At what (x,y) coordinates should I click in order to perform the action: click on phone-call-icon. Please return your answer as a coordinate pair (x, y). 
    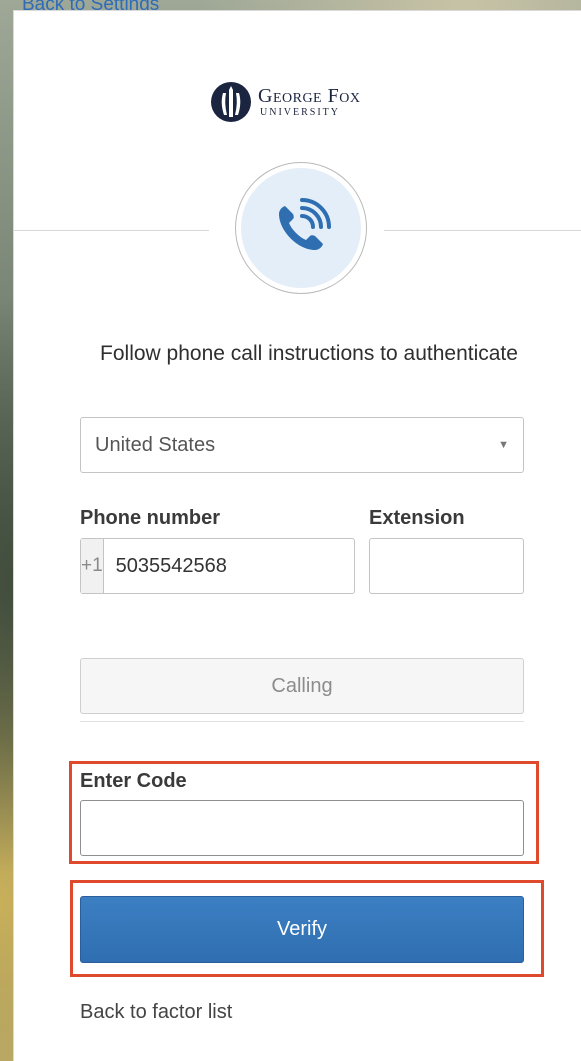
    Looking at the image, I should click on (305, 224).